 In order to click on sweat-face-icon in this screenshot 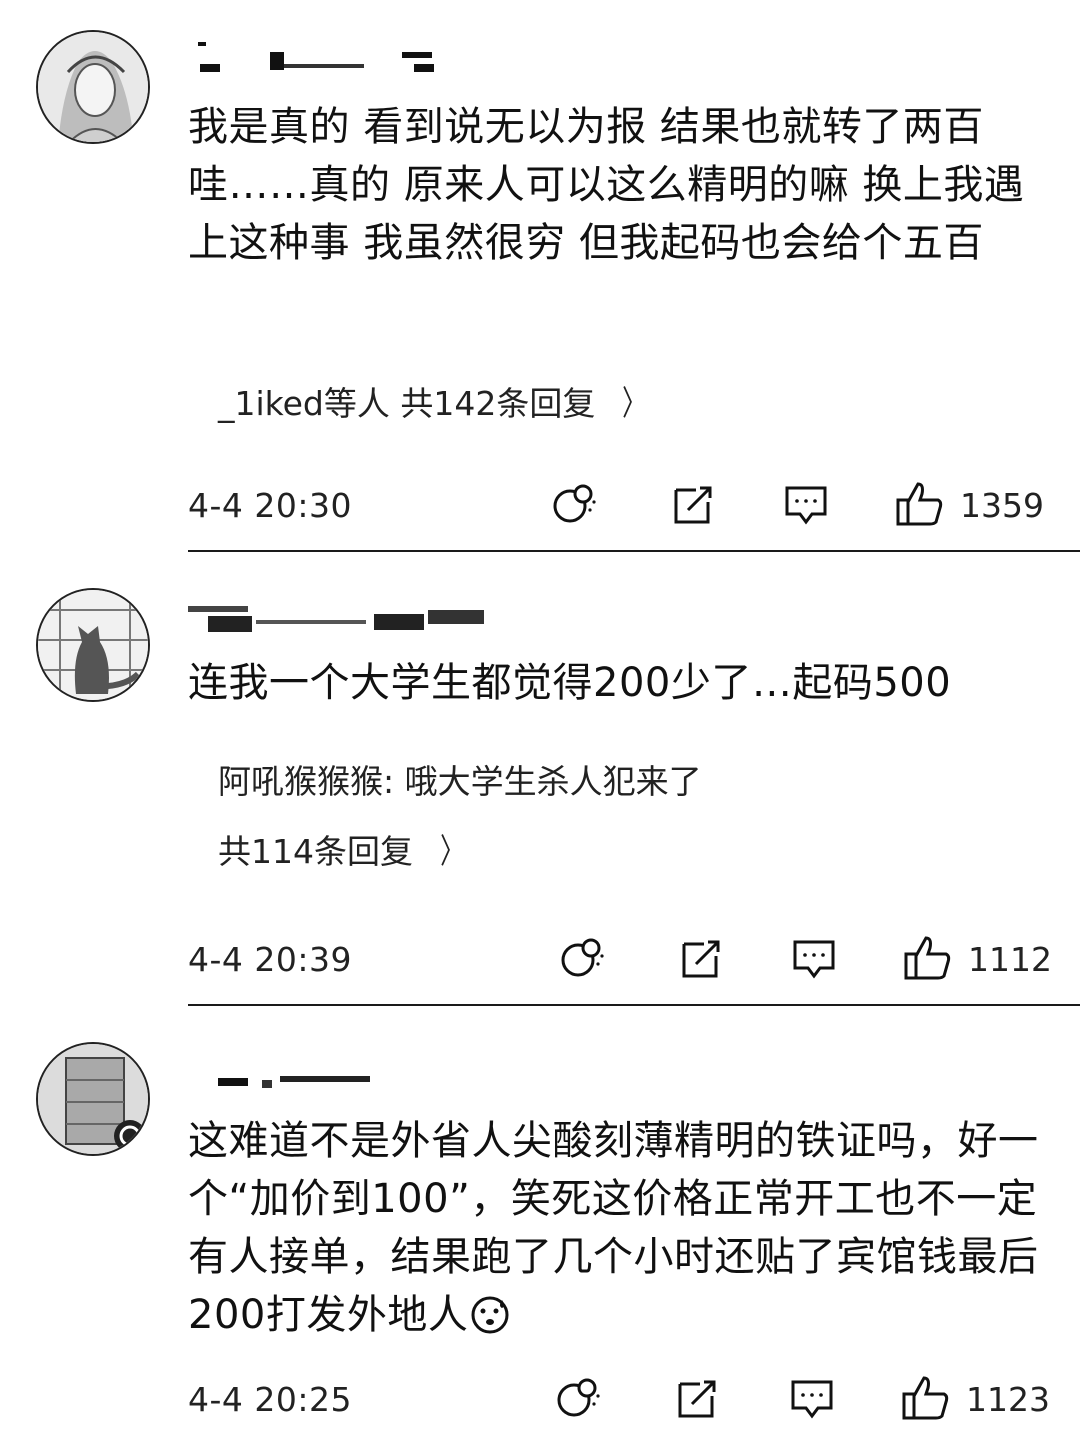, I will do `click(490, 1321)`.